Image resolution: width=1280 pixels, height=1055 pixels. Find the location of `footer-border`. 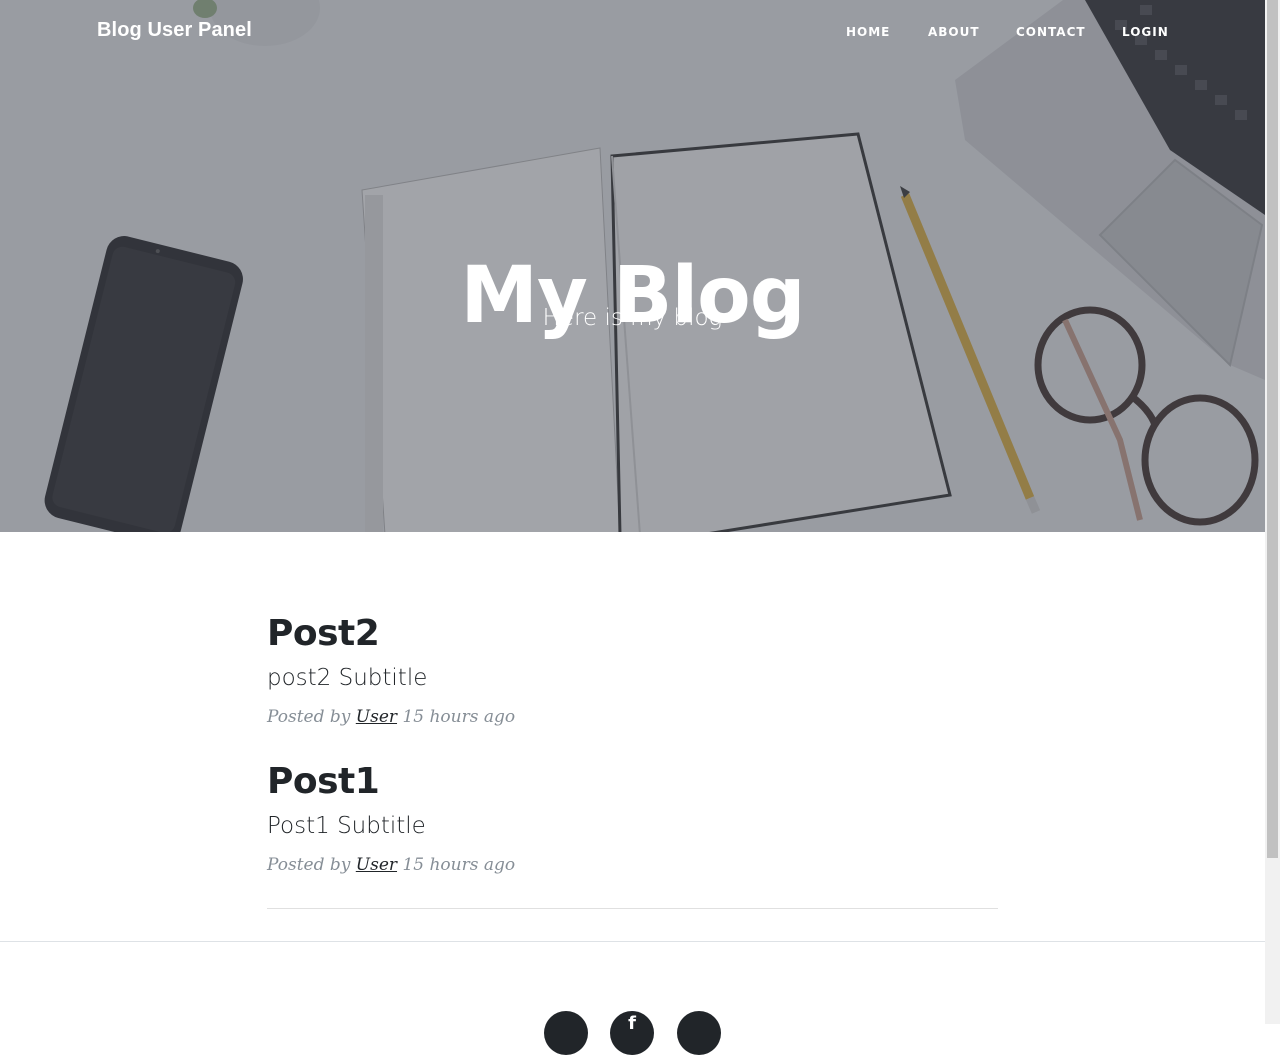

footer-border is located at coordinates (632, 941).